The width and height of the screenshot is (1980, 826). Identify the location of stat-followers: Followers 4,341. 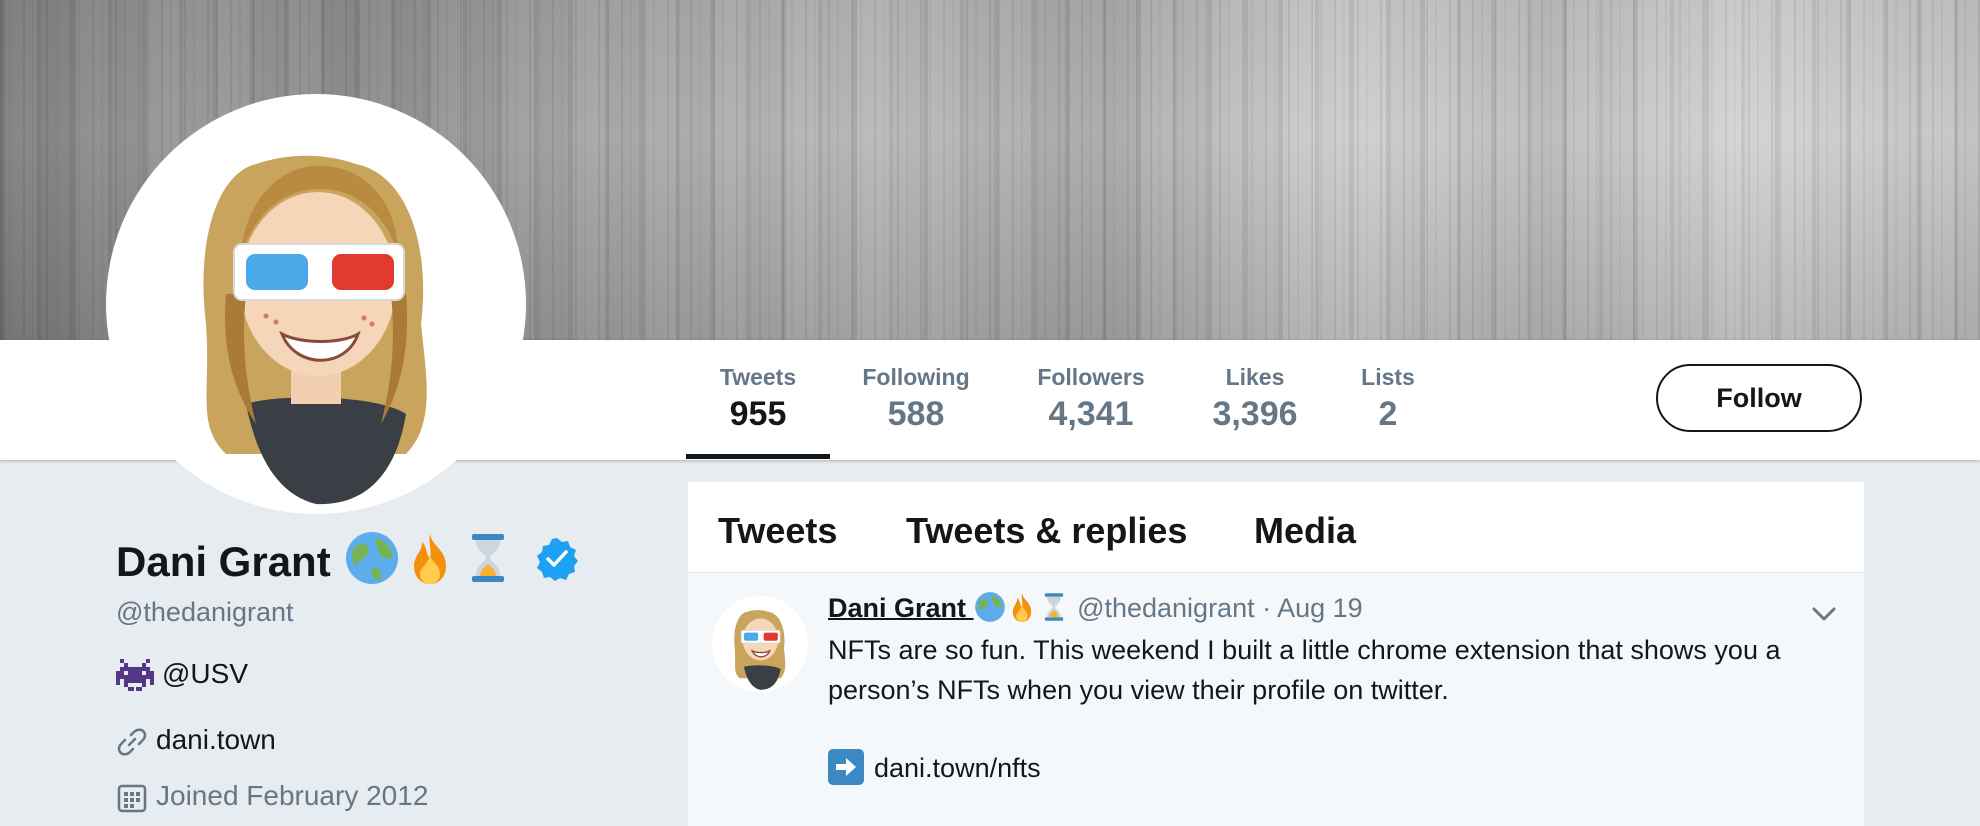
(1091, 399).